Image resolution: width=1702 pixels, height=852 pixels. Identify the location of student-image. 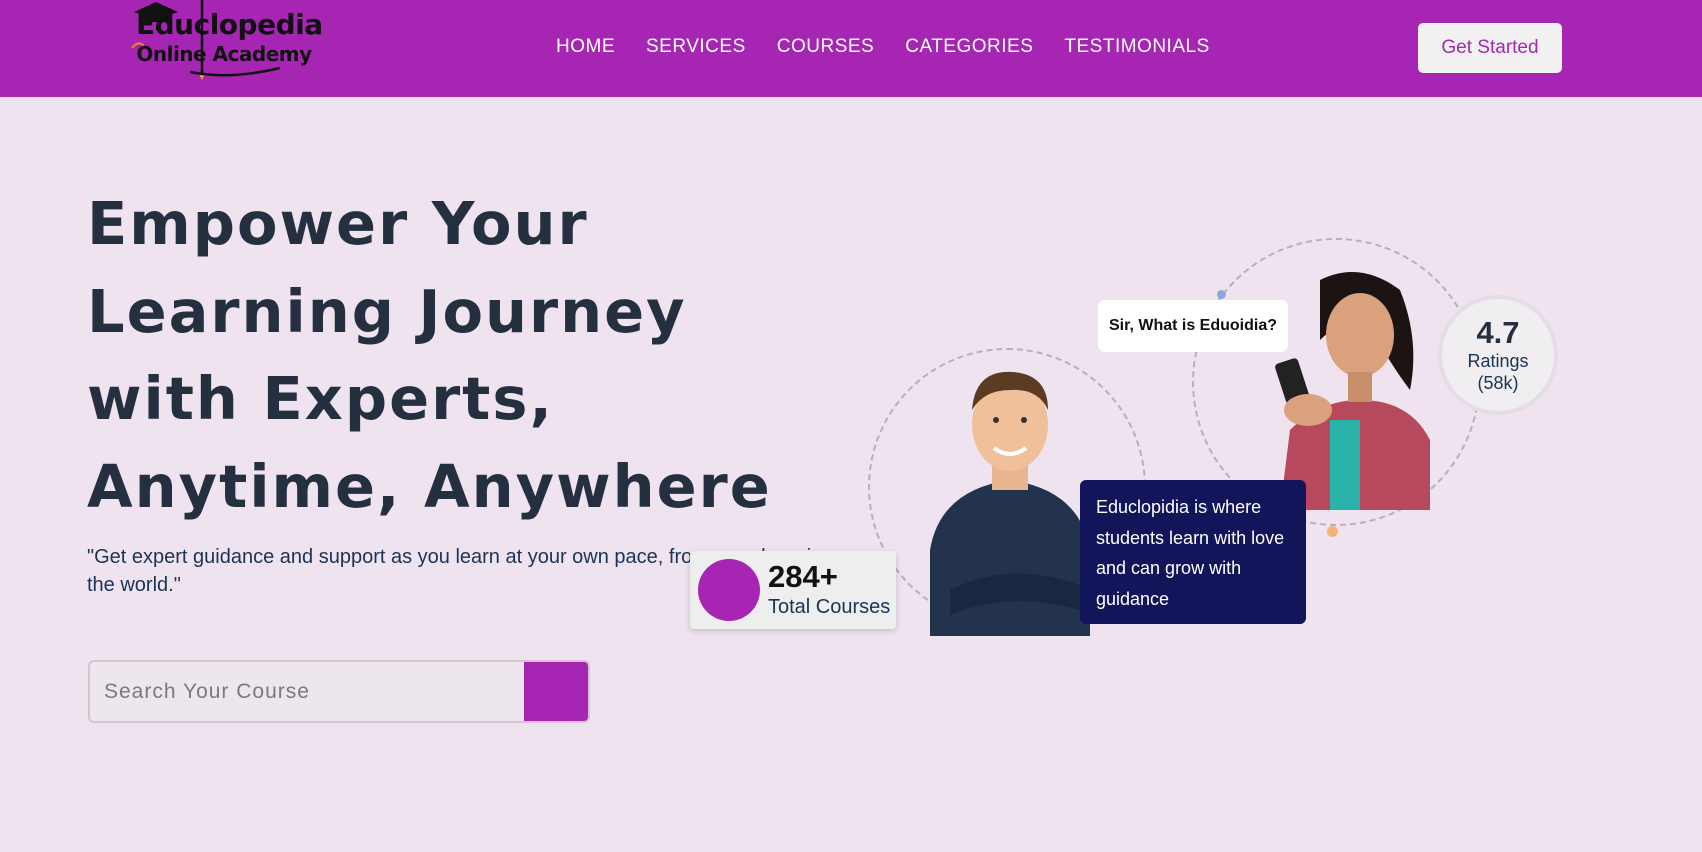
(1352, 391).